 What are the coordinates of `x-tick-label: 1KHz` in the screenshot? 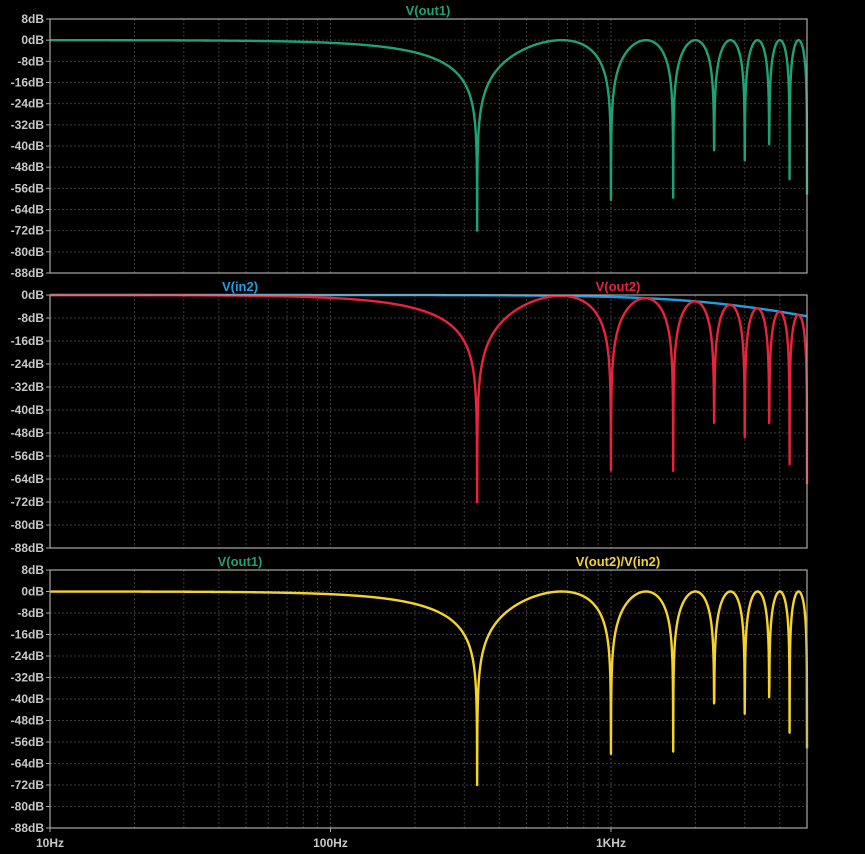 It's located at (611, 843).